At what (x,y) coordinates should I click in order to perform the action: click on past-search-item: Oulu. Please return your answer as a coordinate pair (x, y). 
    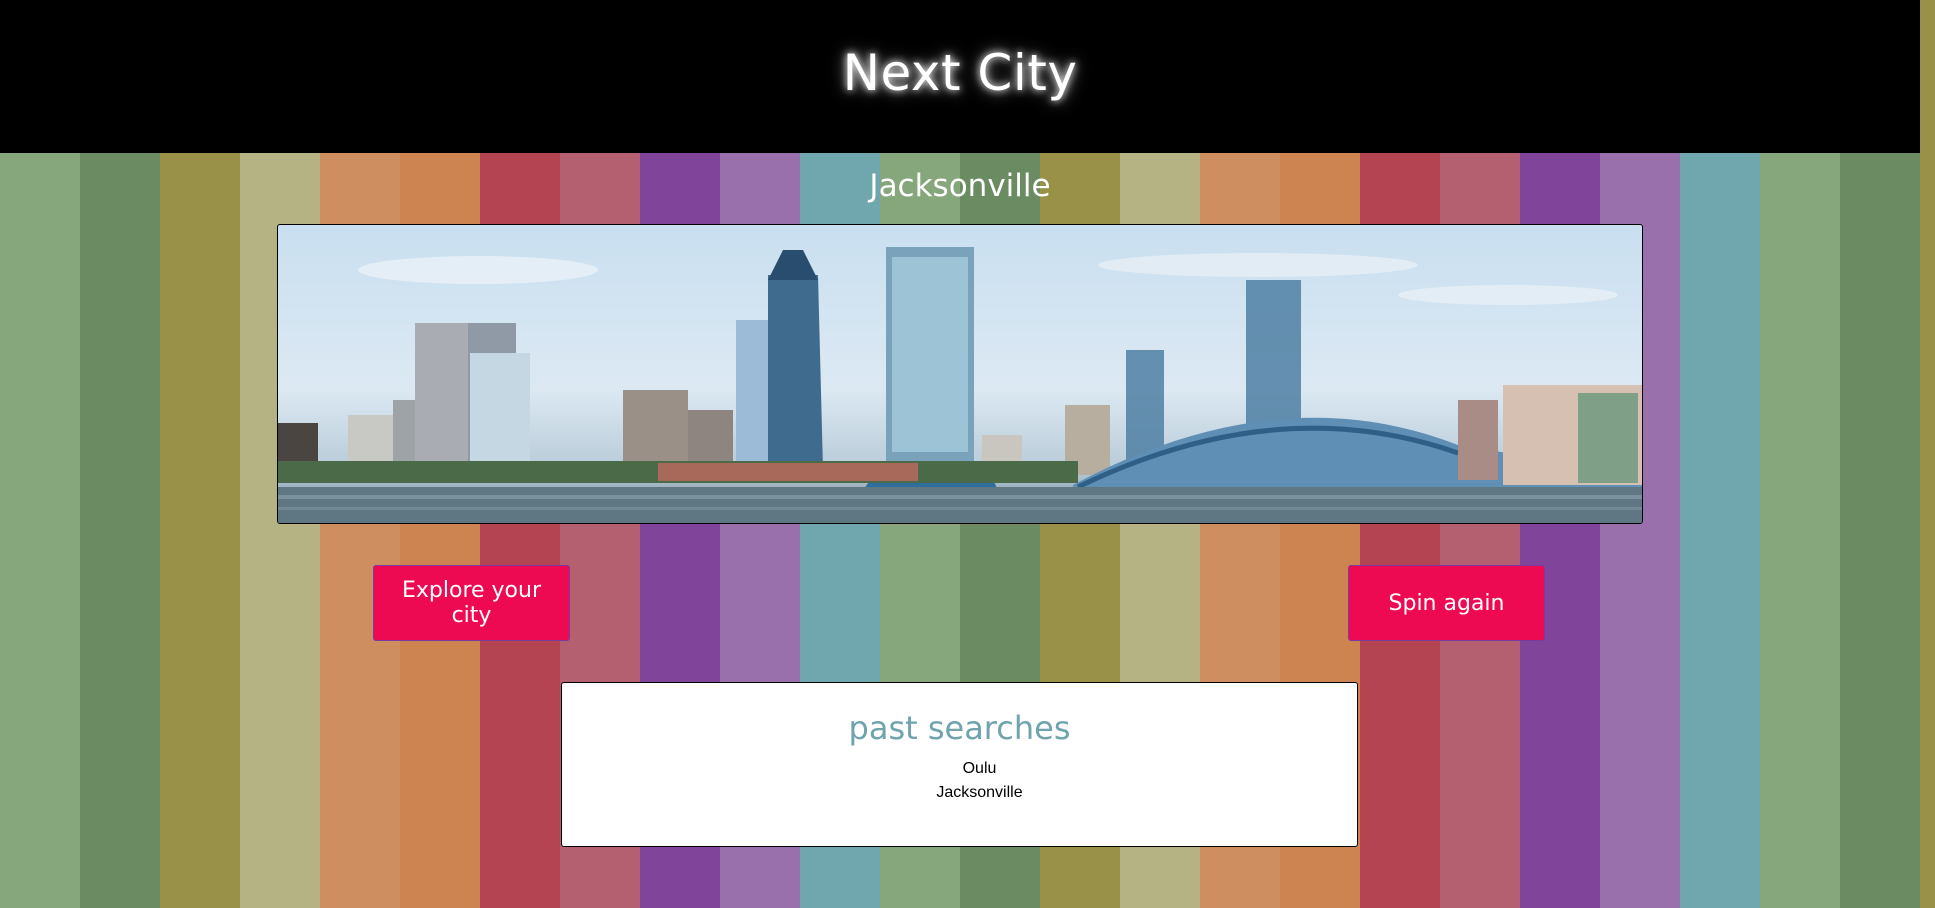
    Looking at the image, I should click on (979, 769).